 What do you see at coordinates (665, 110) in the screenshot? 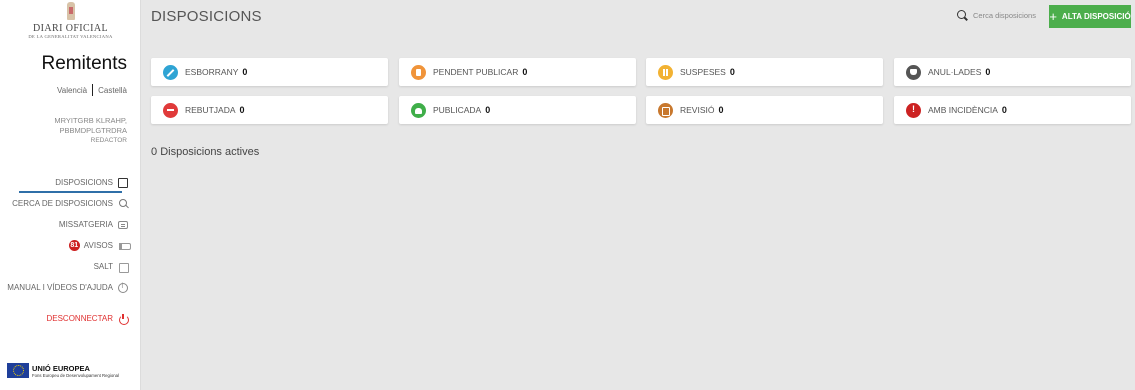
I see `review-icon` at bounding box center [665, 110].